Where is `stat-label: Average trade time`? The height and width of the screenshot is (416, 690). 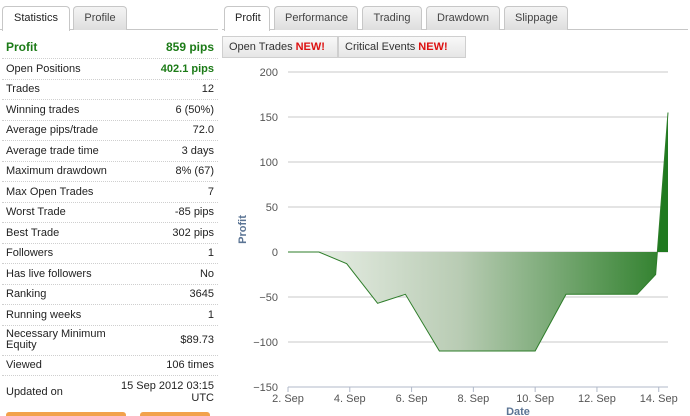 stat-label: Average trade time is located at coordinates (52, 150).